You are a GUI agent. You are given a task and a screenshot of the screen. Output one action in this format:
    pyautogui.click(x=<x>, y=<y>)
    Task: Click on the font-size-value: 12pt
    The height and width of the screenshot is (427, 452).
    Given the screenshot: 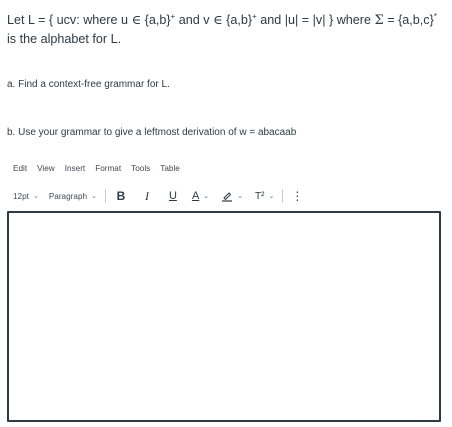 What is the action you would take?
    pyautogui.click(x=21, y=196)
    